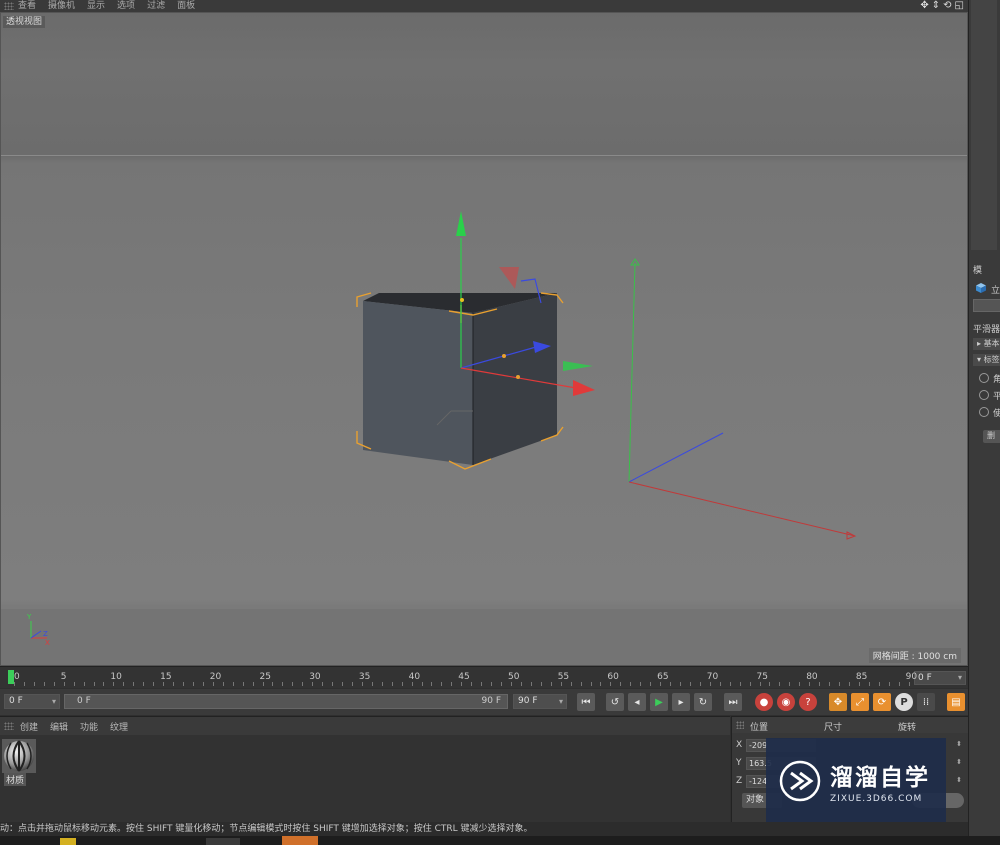  I want to click on material-menu-bar: 创建 编辑 功能 纹理, so click(365, 726).